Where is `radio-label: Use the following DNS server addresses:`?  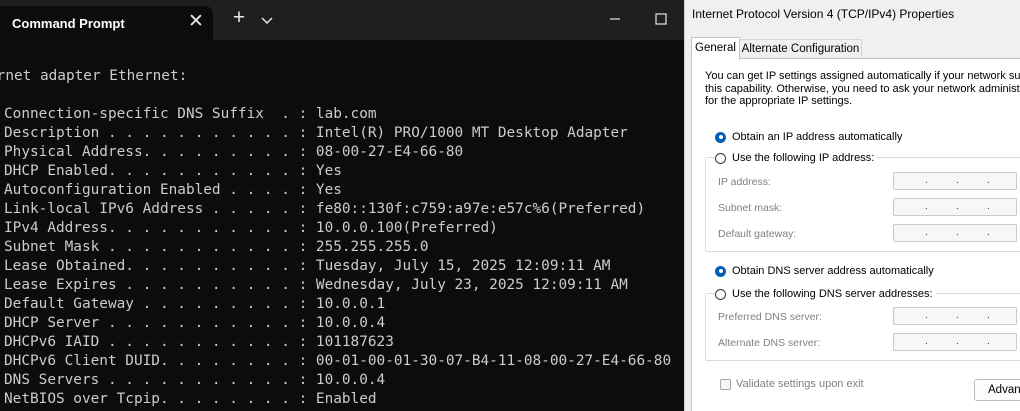
radio-label: Use the following DNS server addresses: is located at coordinates (832, 294).